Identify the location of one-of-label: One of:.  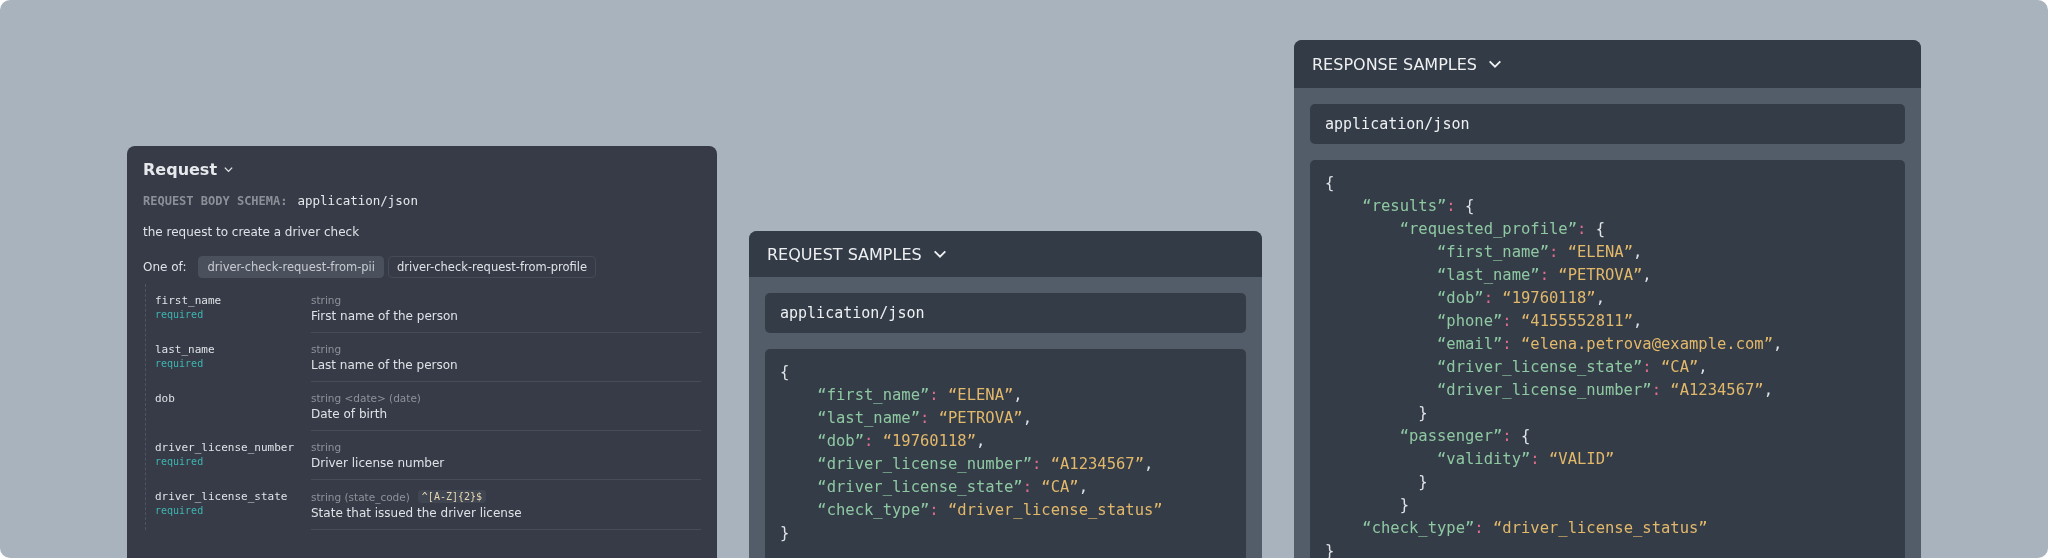
(165, 267).